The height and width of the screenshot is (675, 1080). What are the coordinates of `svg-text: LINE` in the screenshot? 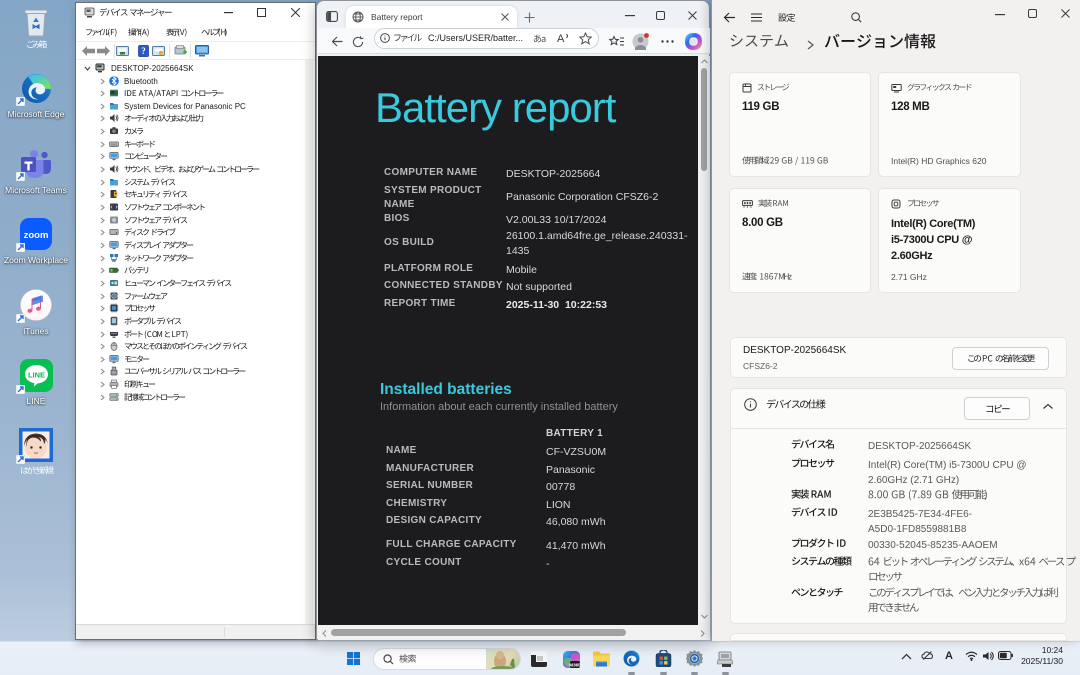 It's located at (35, 375).